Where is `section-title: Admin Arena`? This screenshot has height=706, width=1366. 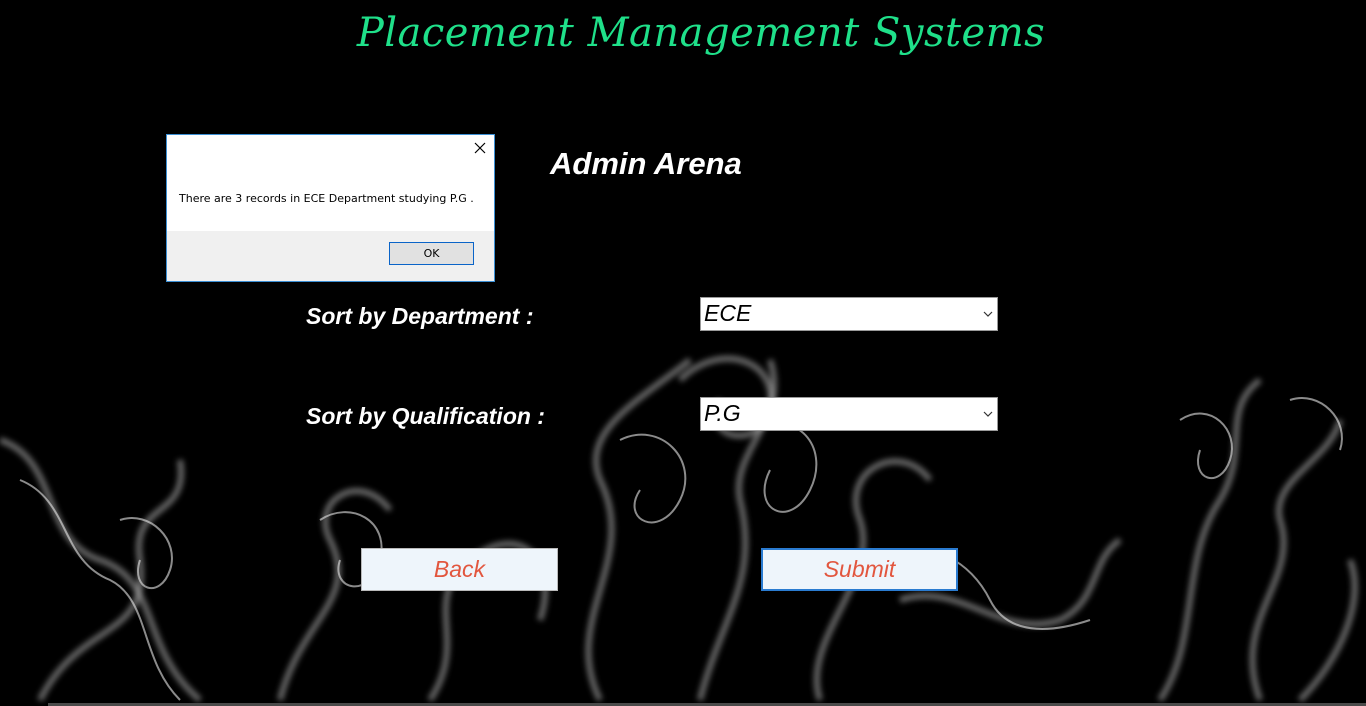
section-title: Admin Arena is located at coordinates (646, 163).